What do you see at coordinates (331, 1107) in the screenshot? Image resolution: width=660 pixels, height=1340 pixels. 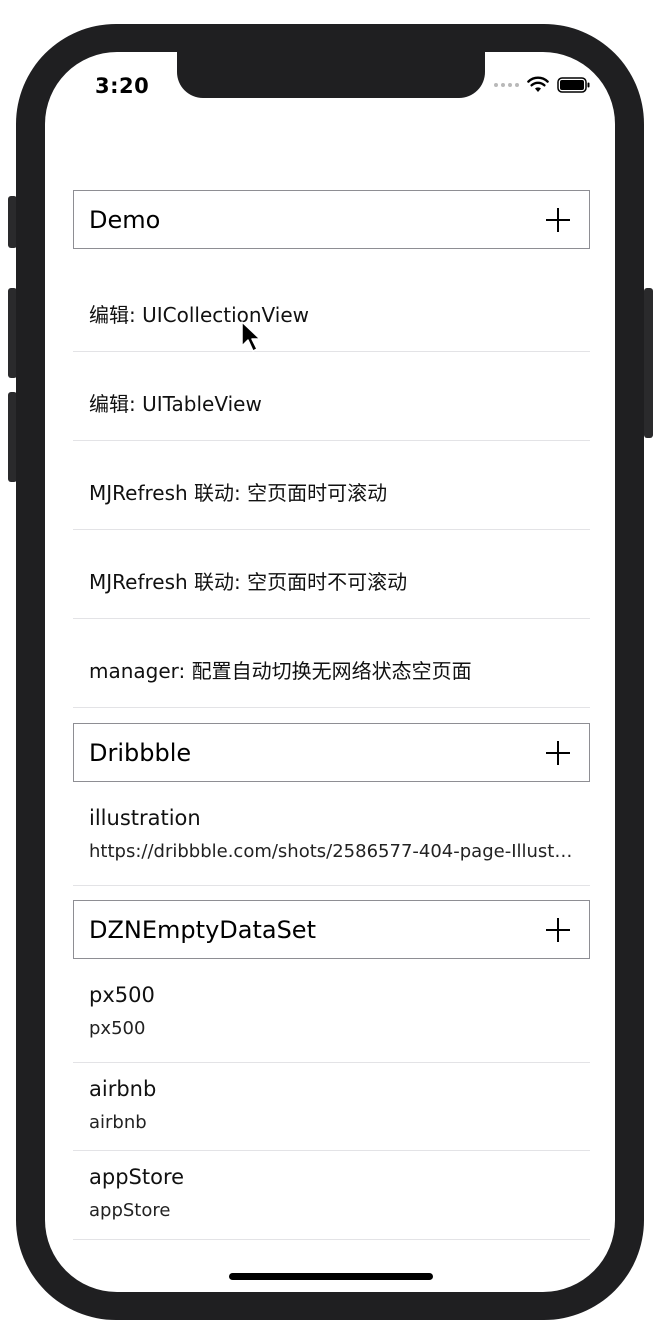 I see `list-item: airbnb airbnb` at bounding box center [331, 1107].